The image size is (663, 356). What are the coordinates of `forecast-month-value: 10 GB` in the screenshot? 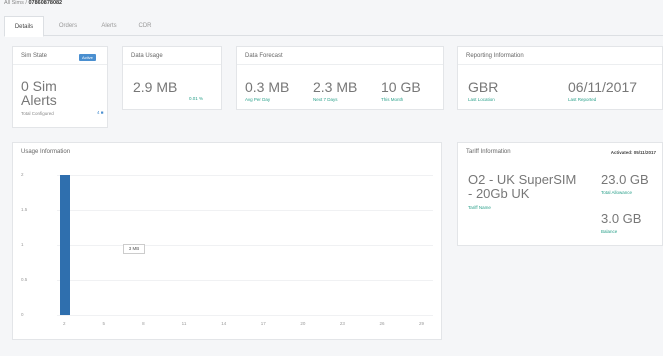 It's located at (401, 87).